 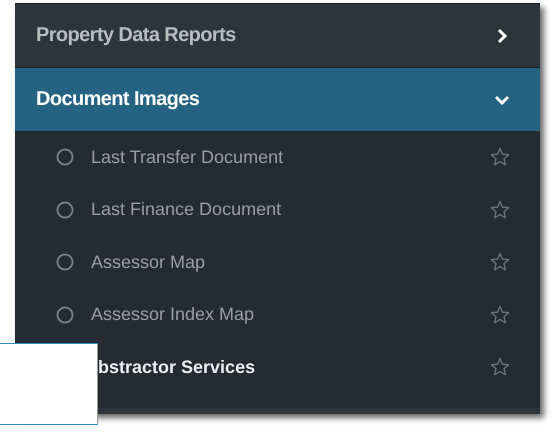 I want to click on menu-section: Property Data Reports, so click(x=277, y=35).